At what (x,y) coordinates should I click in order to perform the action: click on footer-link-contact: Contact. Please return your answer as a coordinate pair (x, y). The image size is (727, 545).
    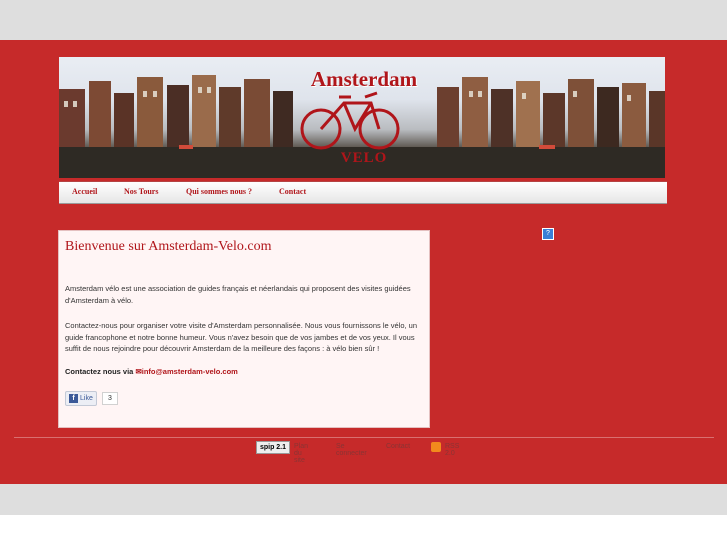
    Looking at the image, I should click on (398, 446).